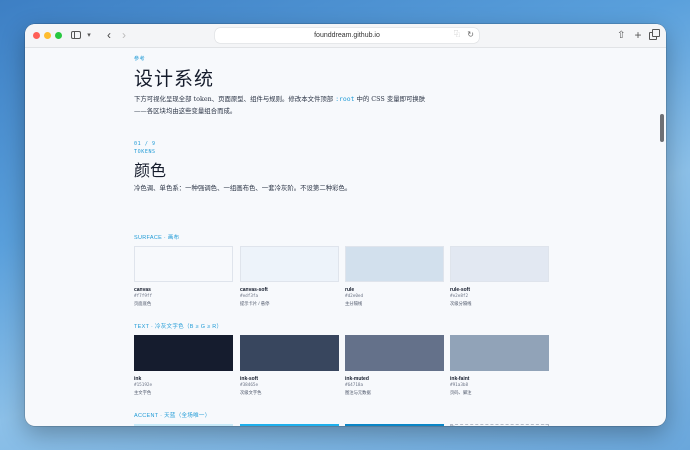 This screenshot has width=690, height=450. Describe the element at coordinates (157, 238) in the screenshot. I see `swatch-group-label: SURFACE · 画布` at that location.